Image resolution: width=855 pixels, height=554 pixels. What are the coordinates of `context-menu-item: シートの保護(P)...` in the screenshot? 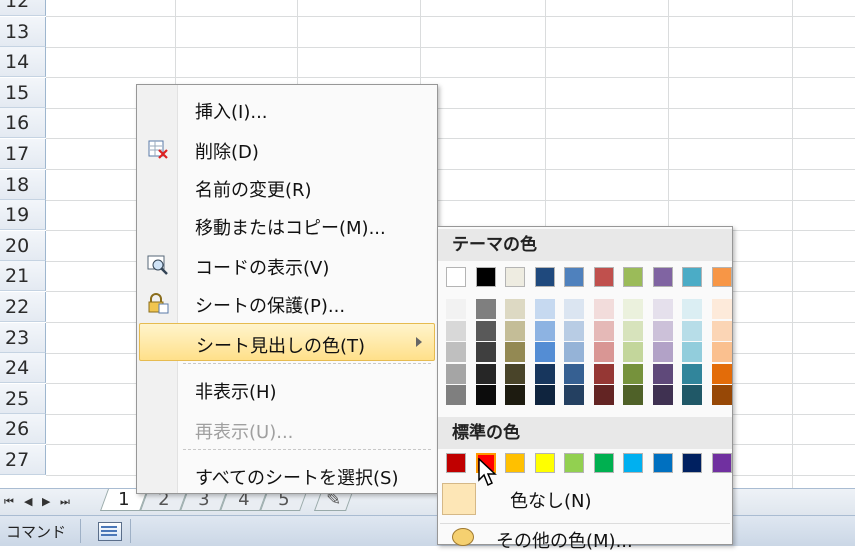 It's located at (287, 303).